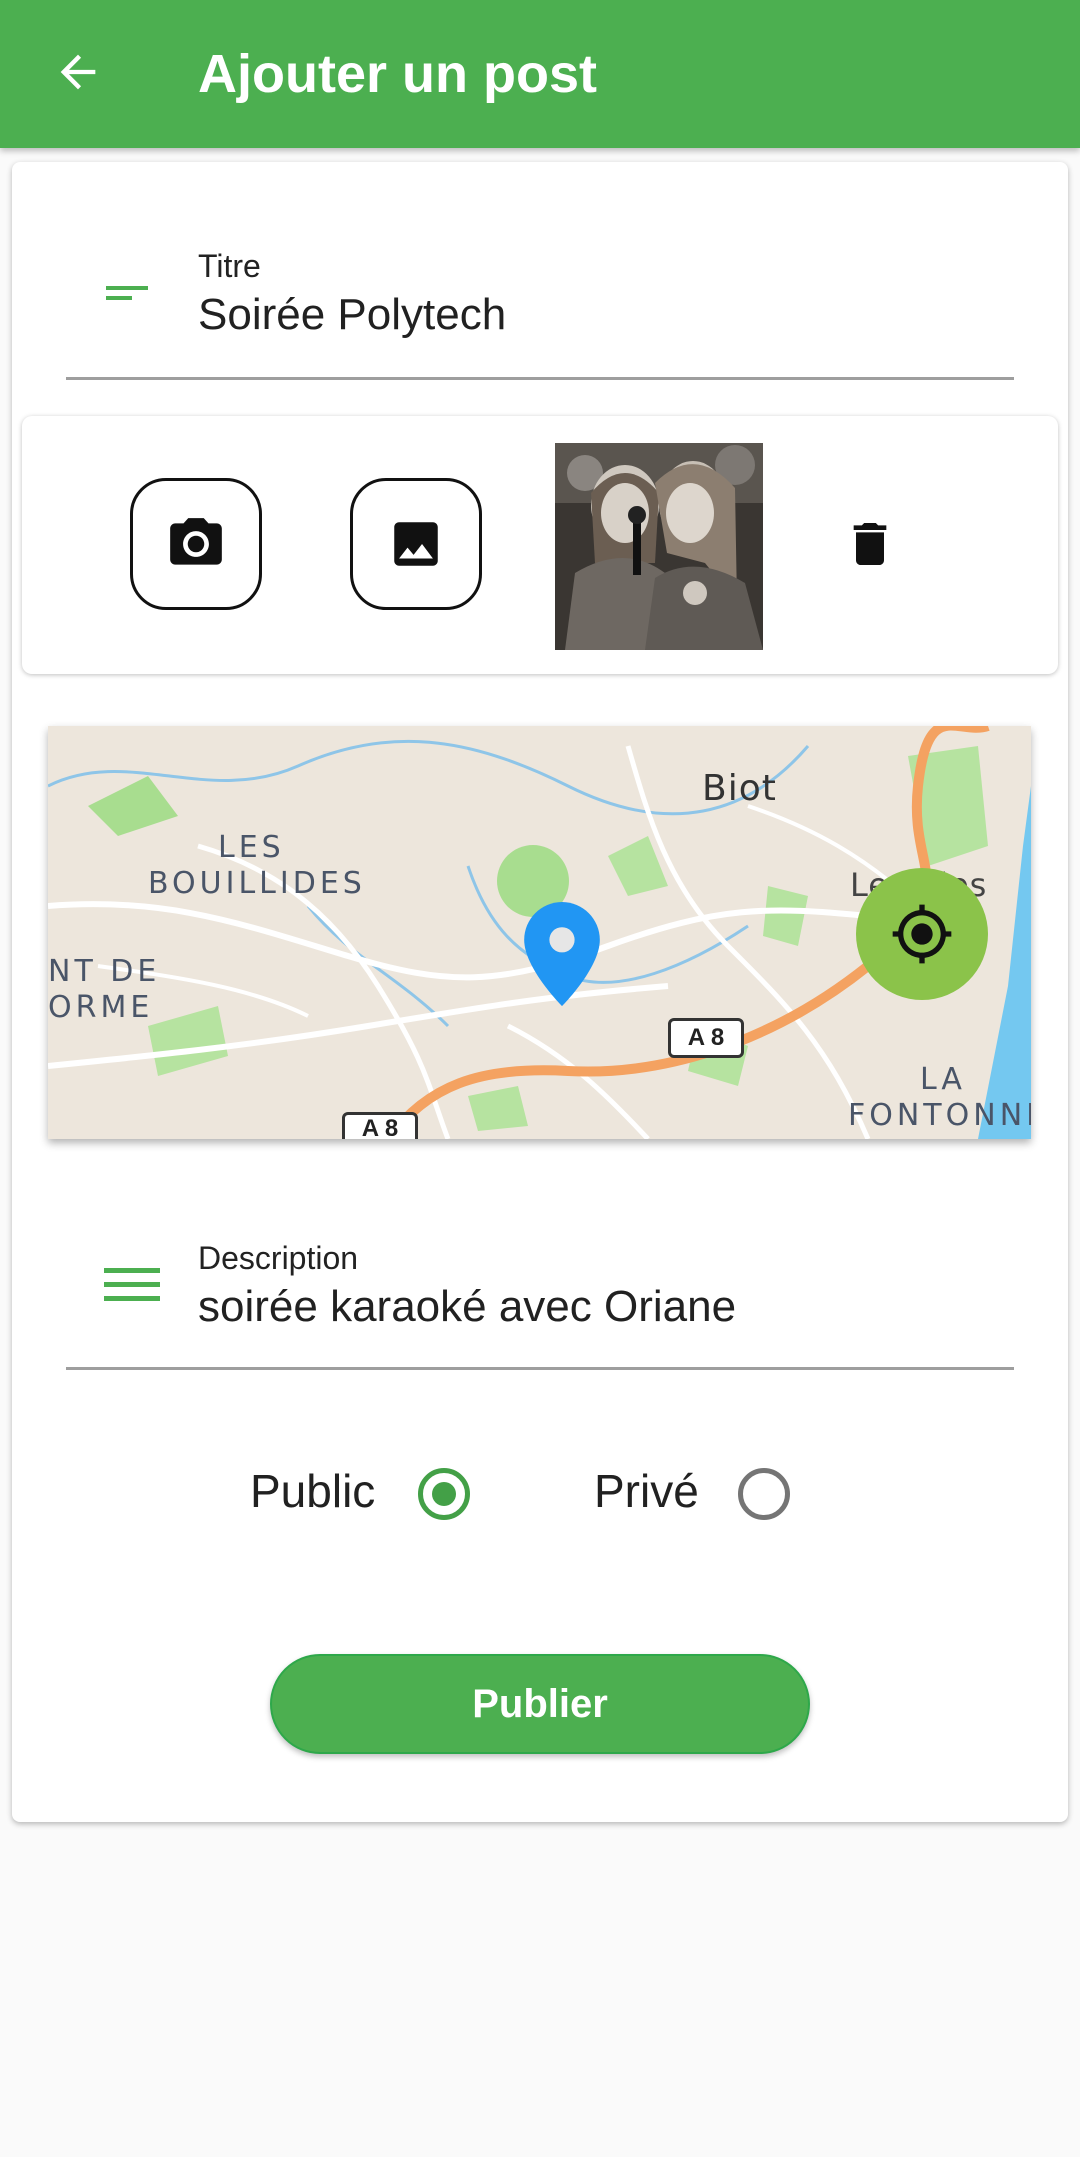 The image size is (1080, 2157). I want to click on back-button, so click(78, 72).